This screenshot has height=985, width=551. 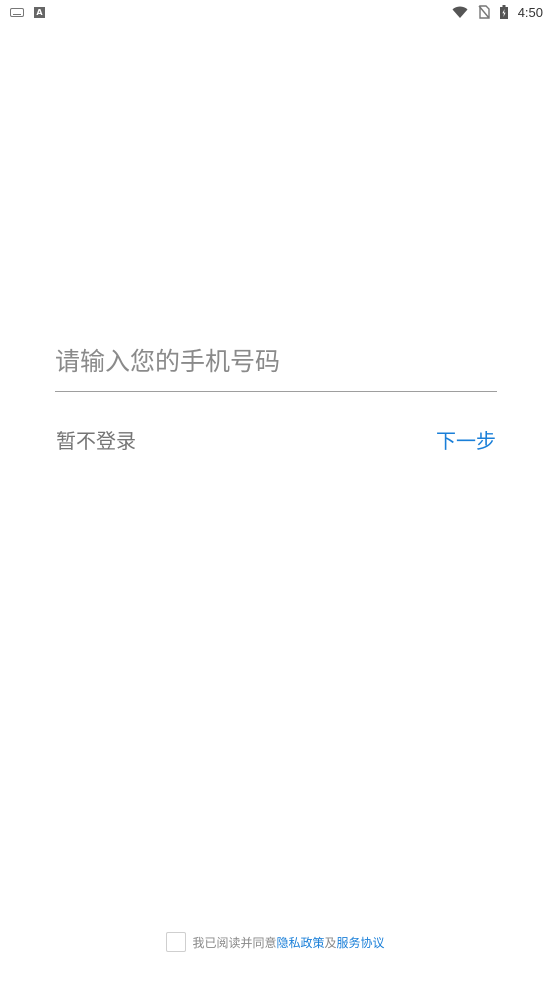 What do you see at coordinates (276, 362) in the screenshot?
I see `phone-number-input` at bounding box center [276, 362].